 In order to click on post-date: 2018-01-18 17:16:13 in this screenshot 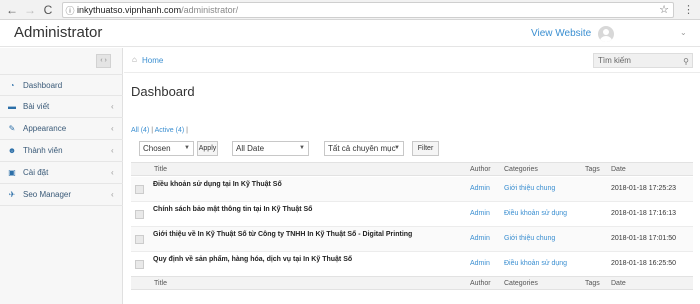, I will do `click(643, 213)`.